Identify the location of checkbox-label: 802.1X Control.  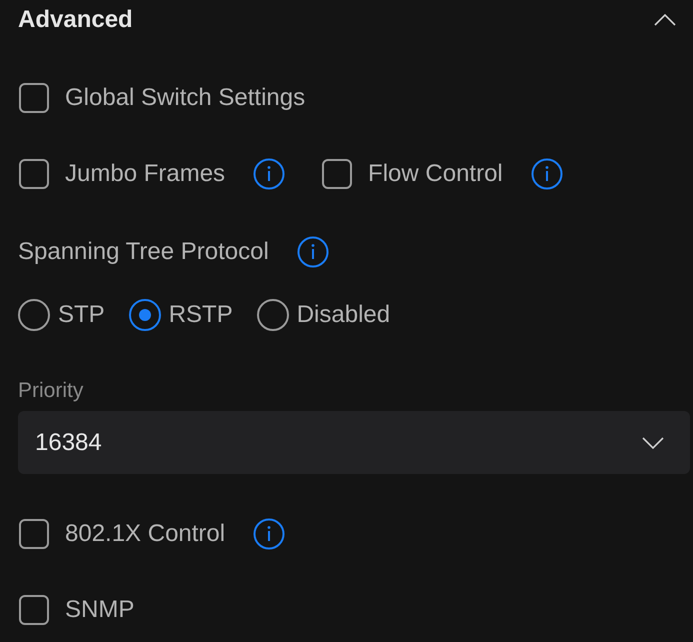
(145, 534).